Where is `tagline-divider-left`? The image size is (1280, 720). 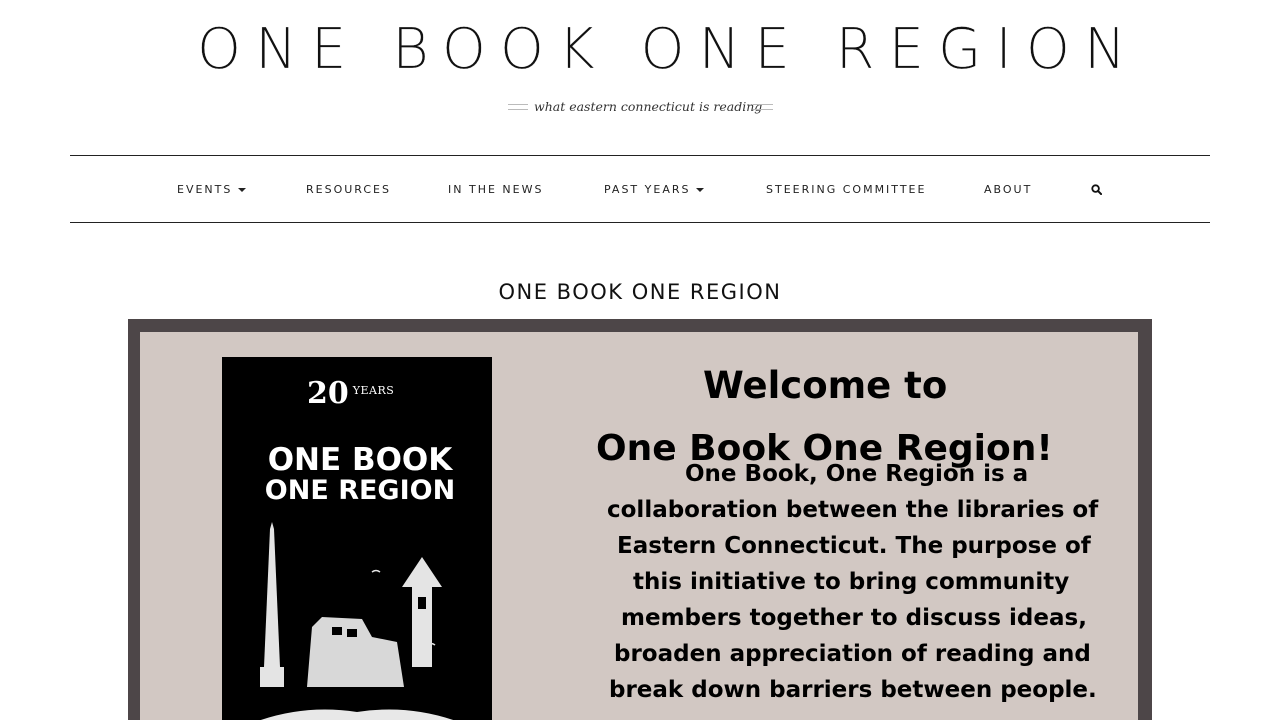 tagline-divider-left is located at coordinates (518, 107).